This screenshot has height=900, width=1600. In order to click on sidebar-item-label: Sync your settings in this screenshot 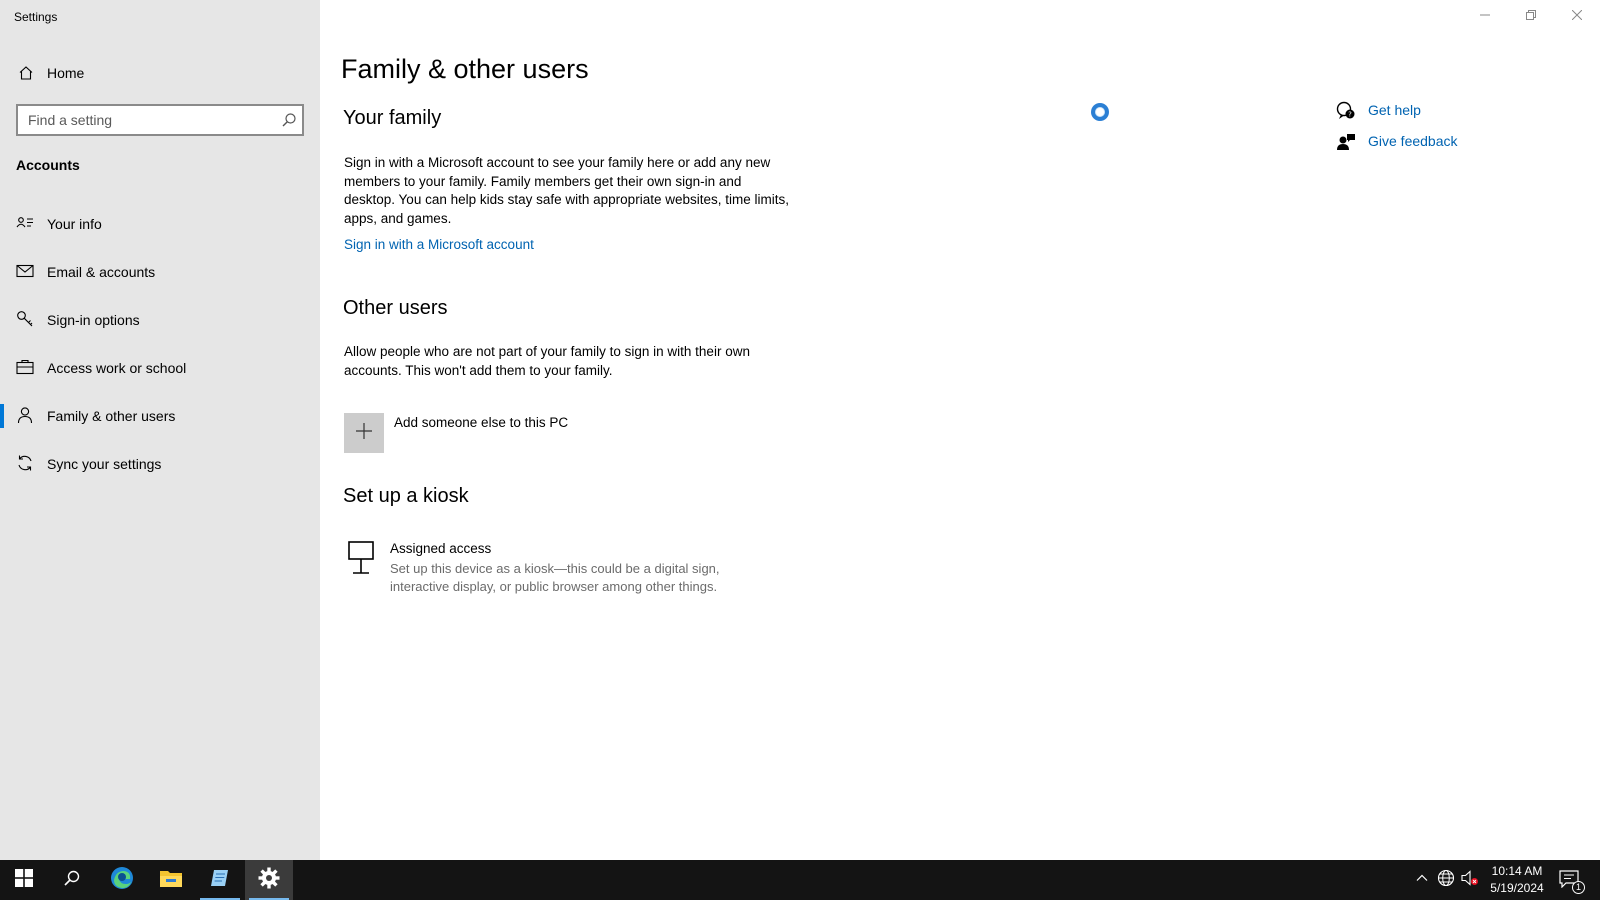, I will do `click(104, 464)`.